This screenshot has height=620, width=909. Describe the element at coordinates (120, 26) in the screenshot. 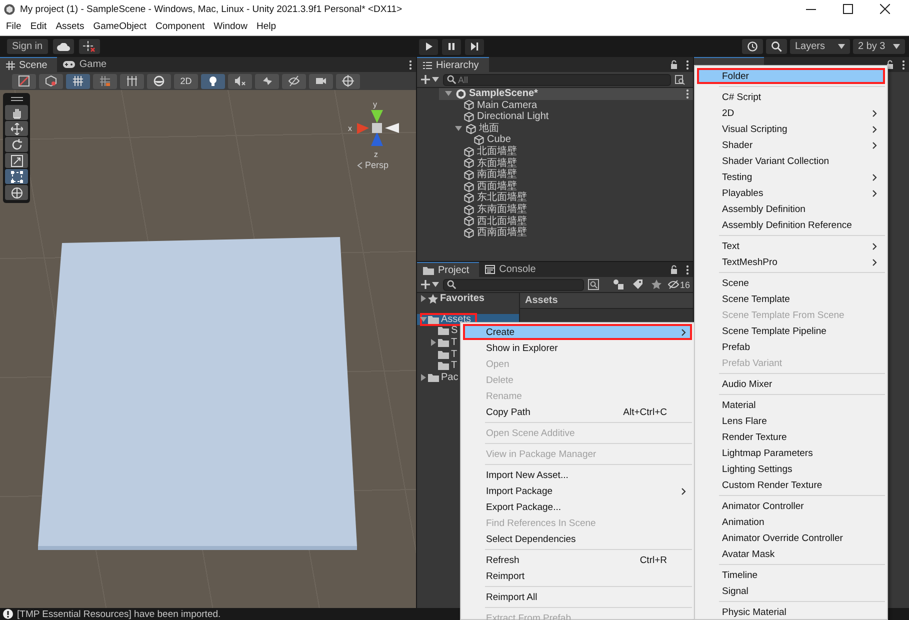

I see `menu-bar-item: GameObject` at that location.